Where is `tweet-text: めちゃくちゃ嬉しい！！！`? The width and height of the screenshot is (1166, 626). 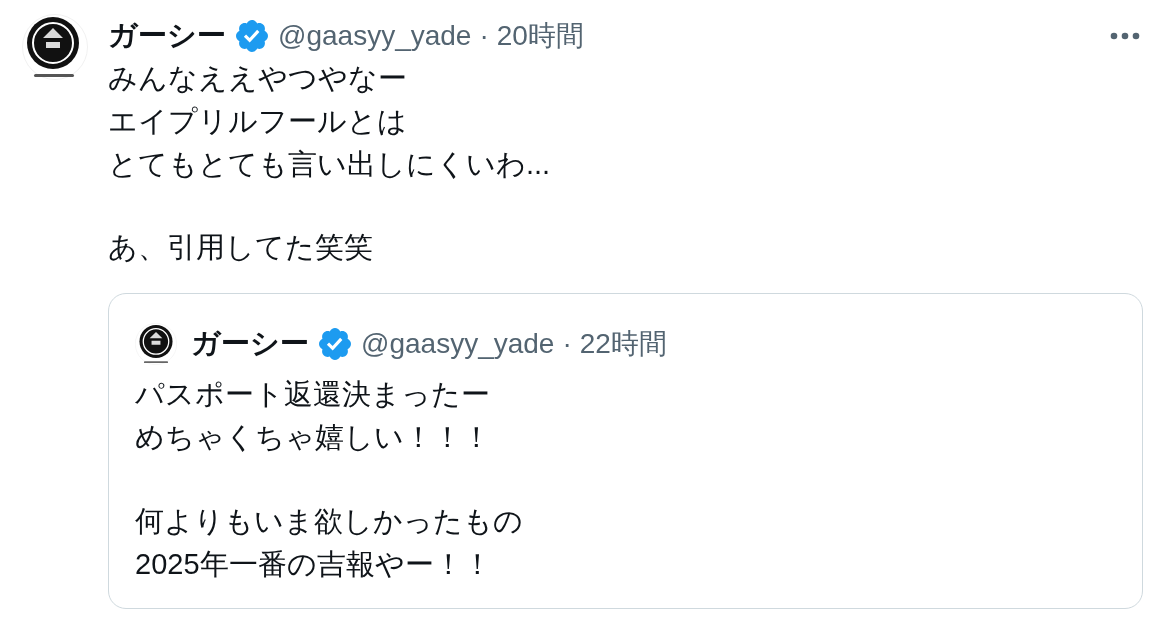
tweet-text: めちゃくちゃ嬉しい！！！ is located at coordinates (313, 437).